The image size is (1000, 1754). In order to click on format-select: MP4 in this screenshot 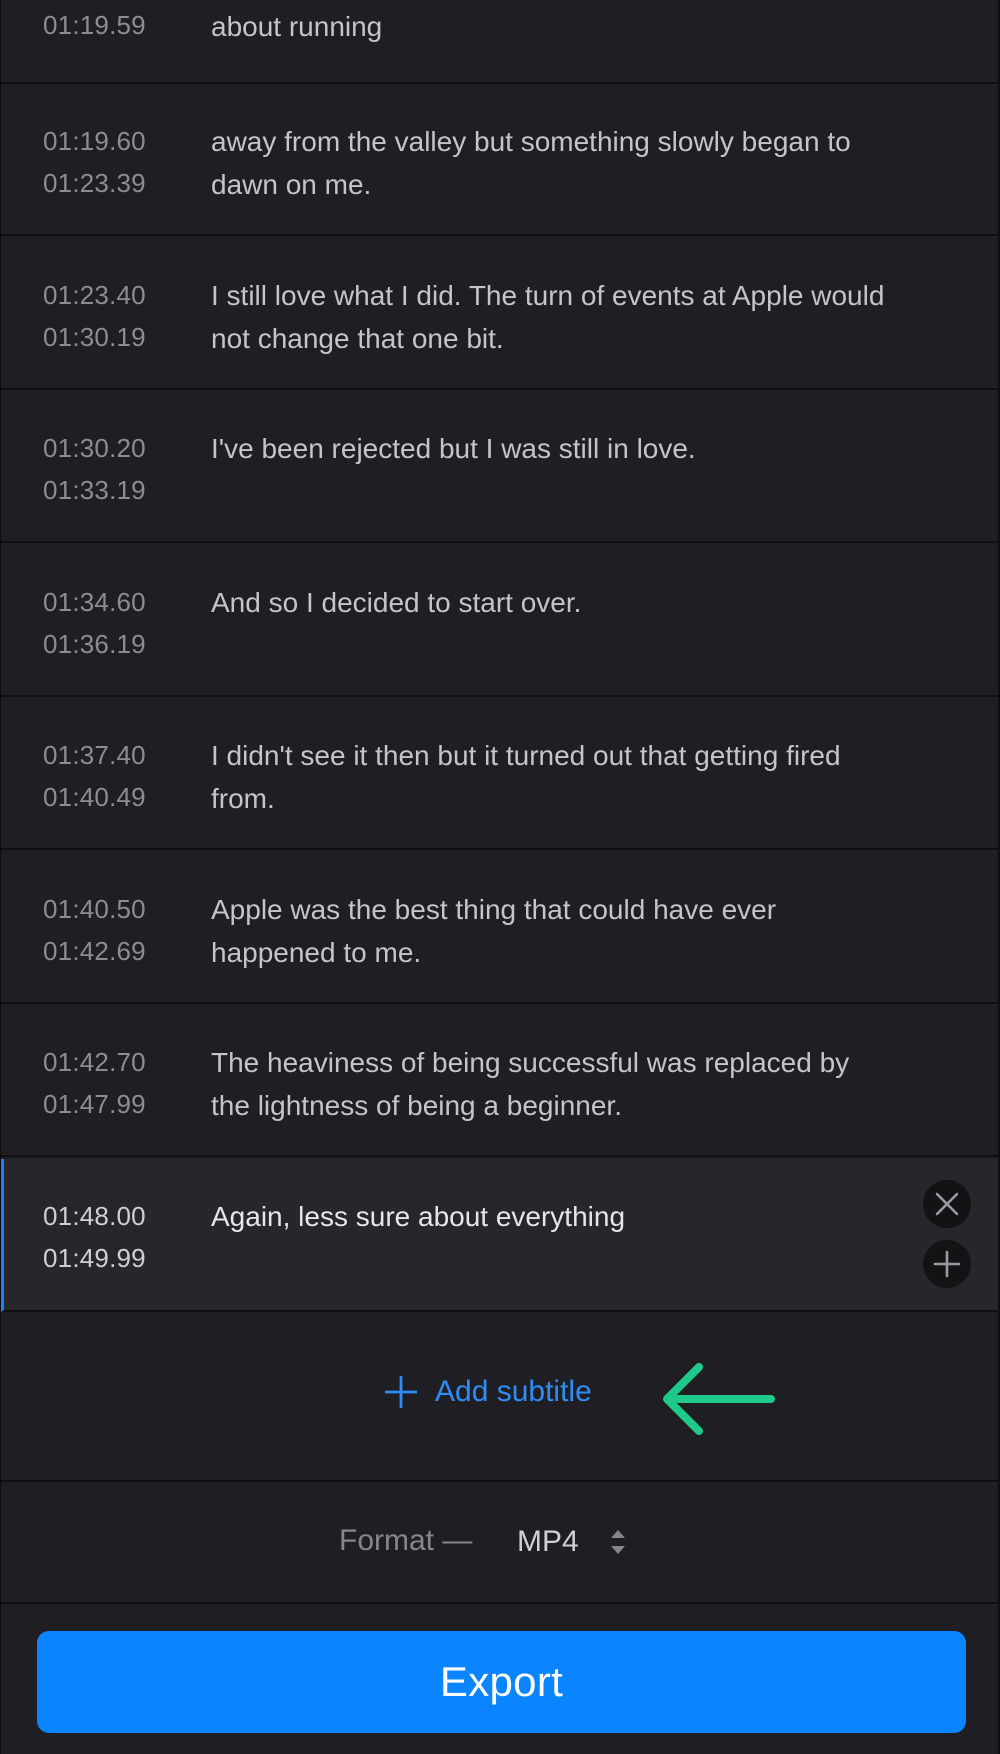, I will do `click(572, 1542)`.